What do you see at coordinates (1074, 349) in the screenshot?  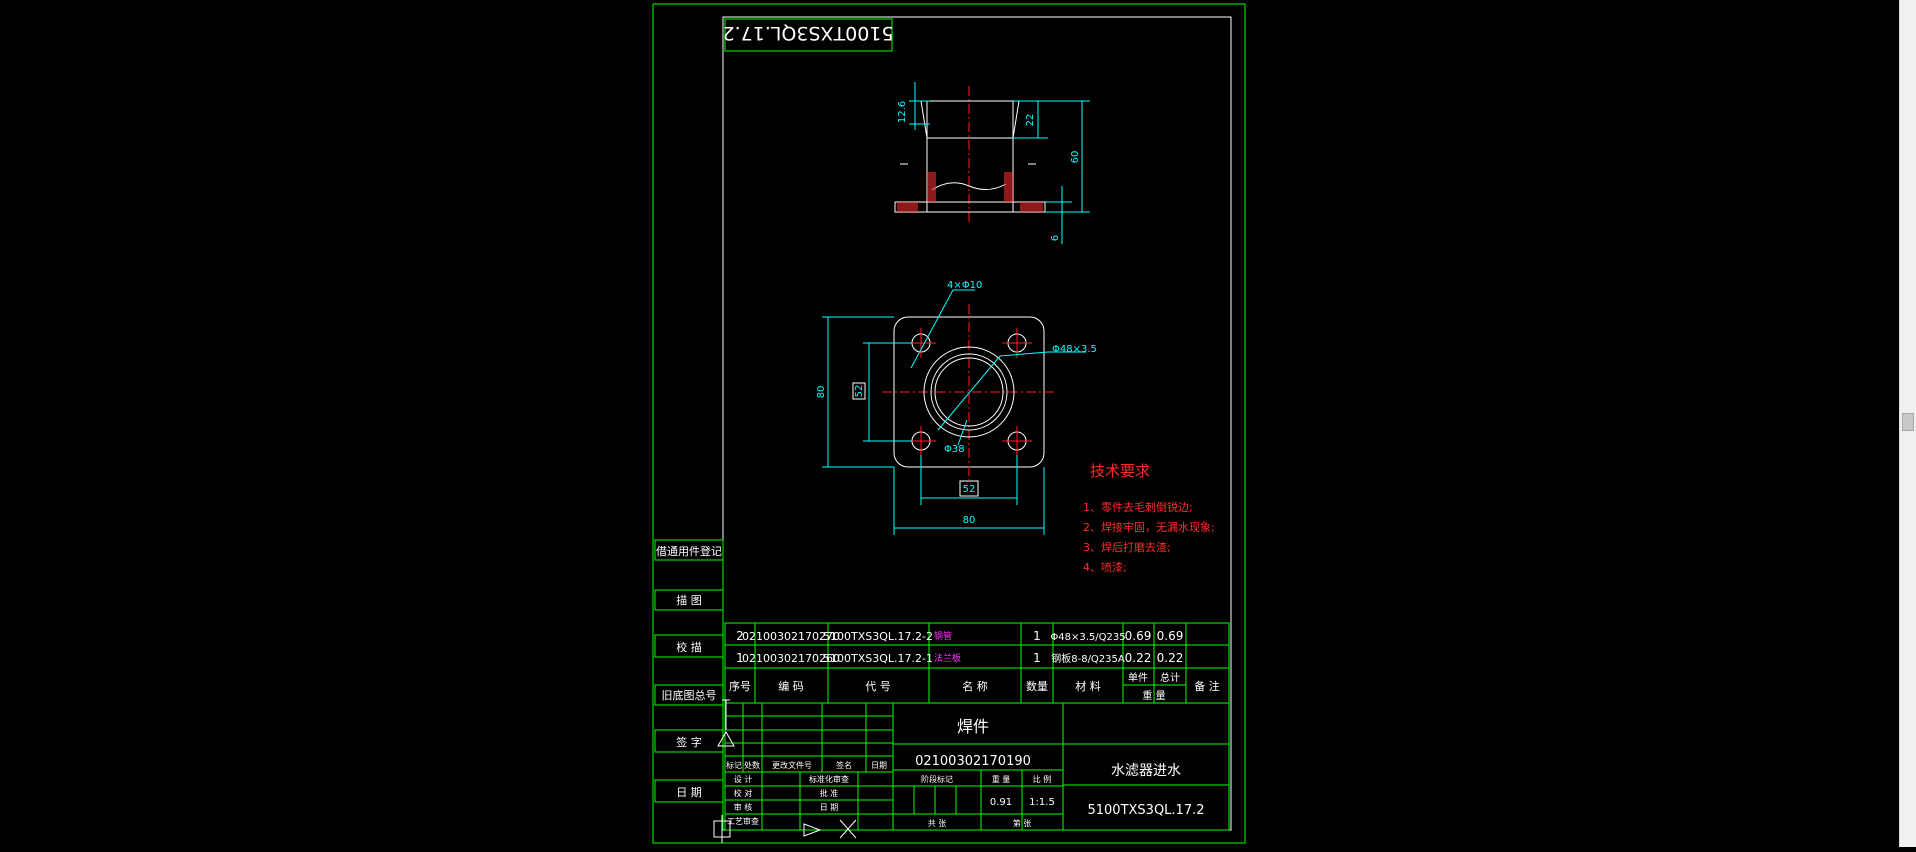 I see `dim-tube: Φ48×3.5` at bounding box center [1074, 349].